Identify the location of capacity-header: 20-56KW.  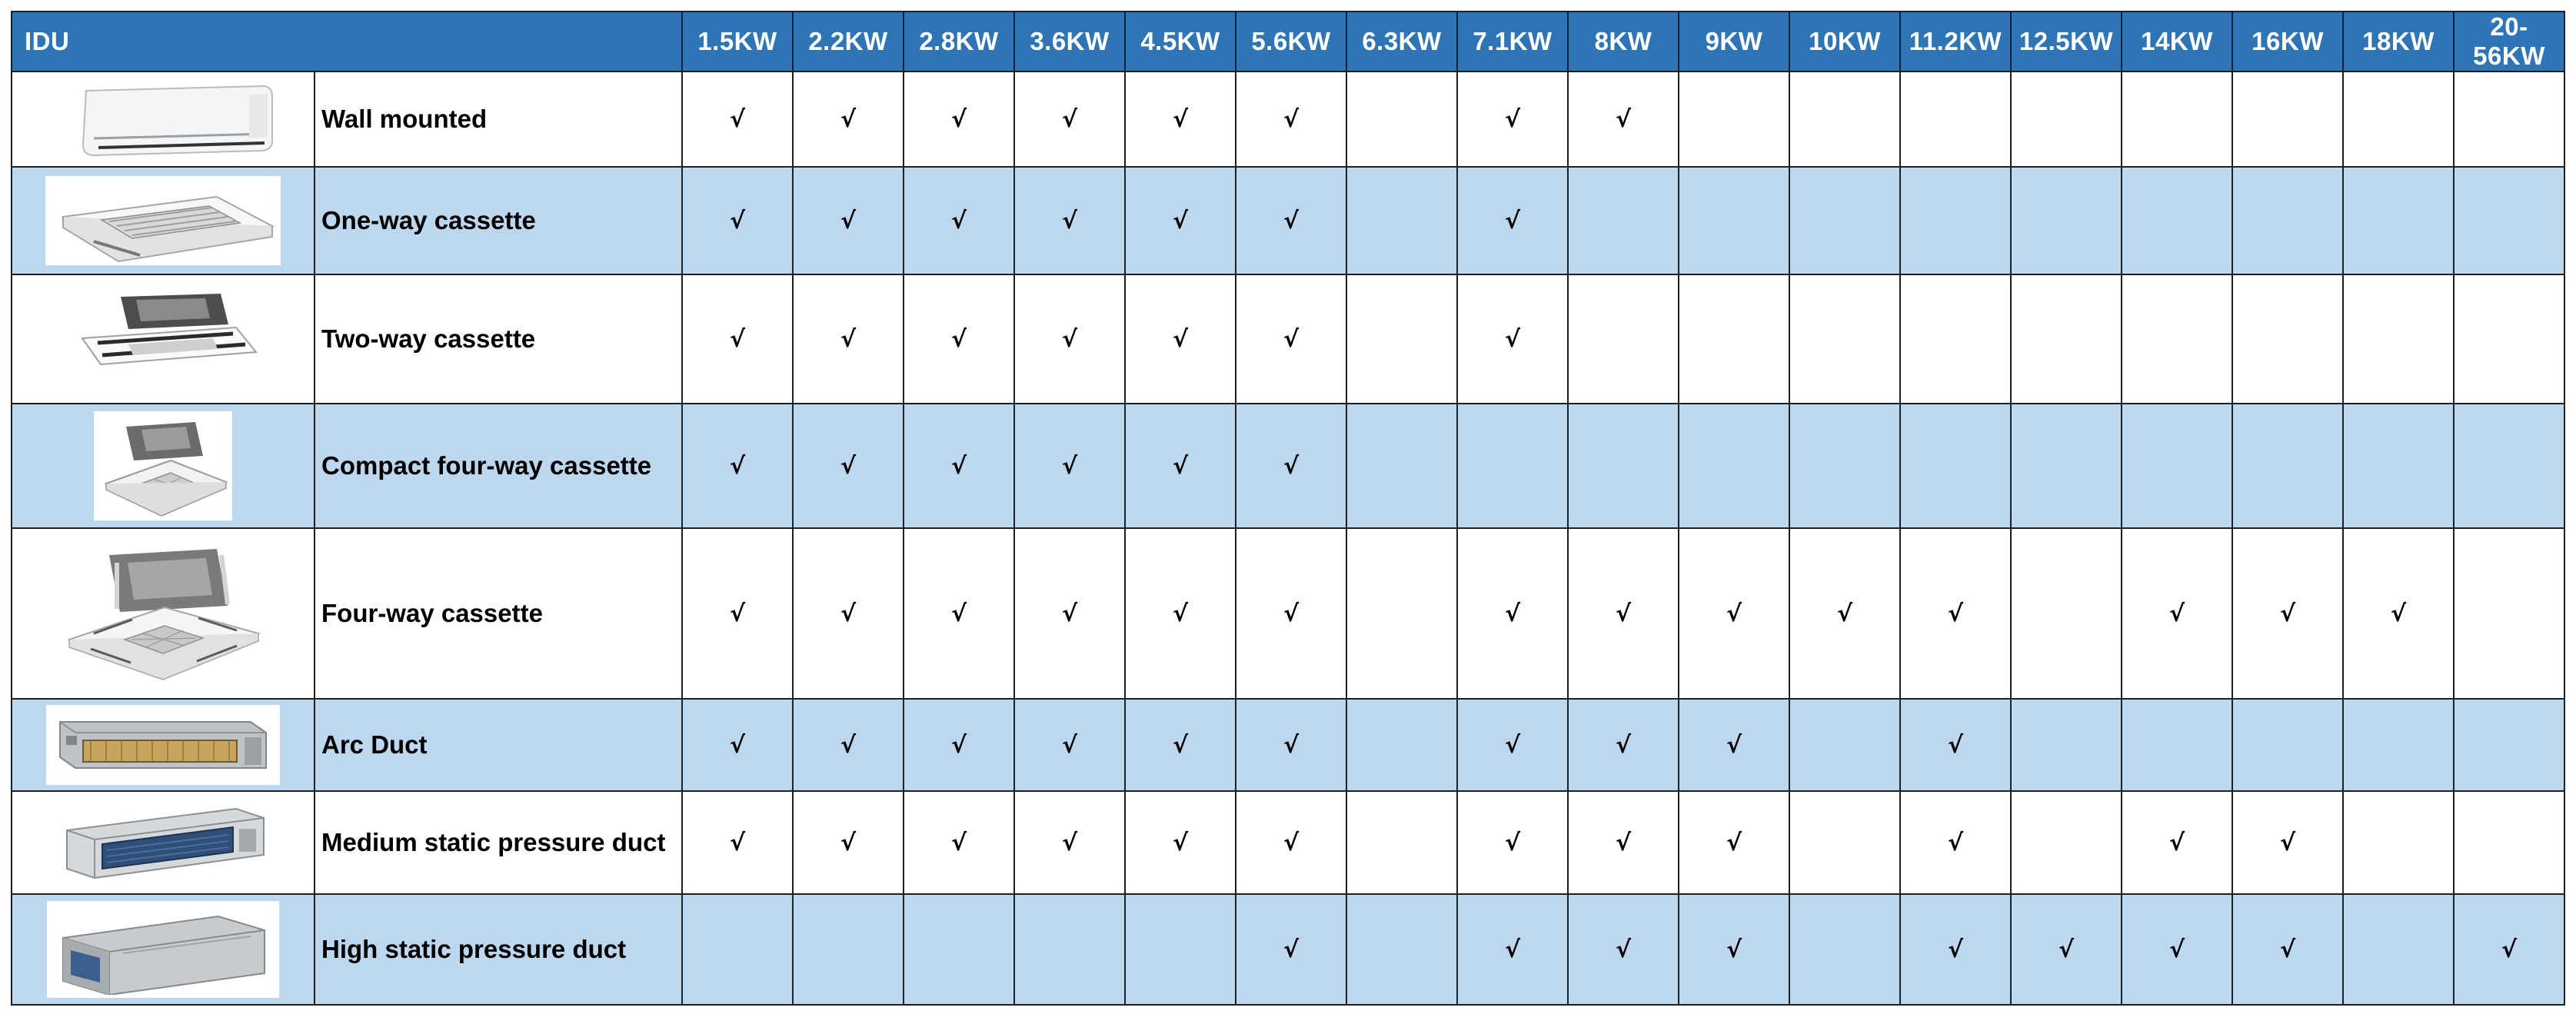
(2509, 41).